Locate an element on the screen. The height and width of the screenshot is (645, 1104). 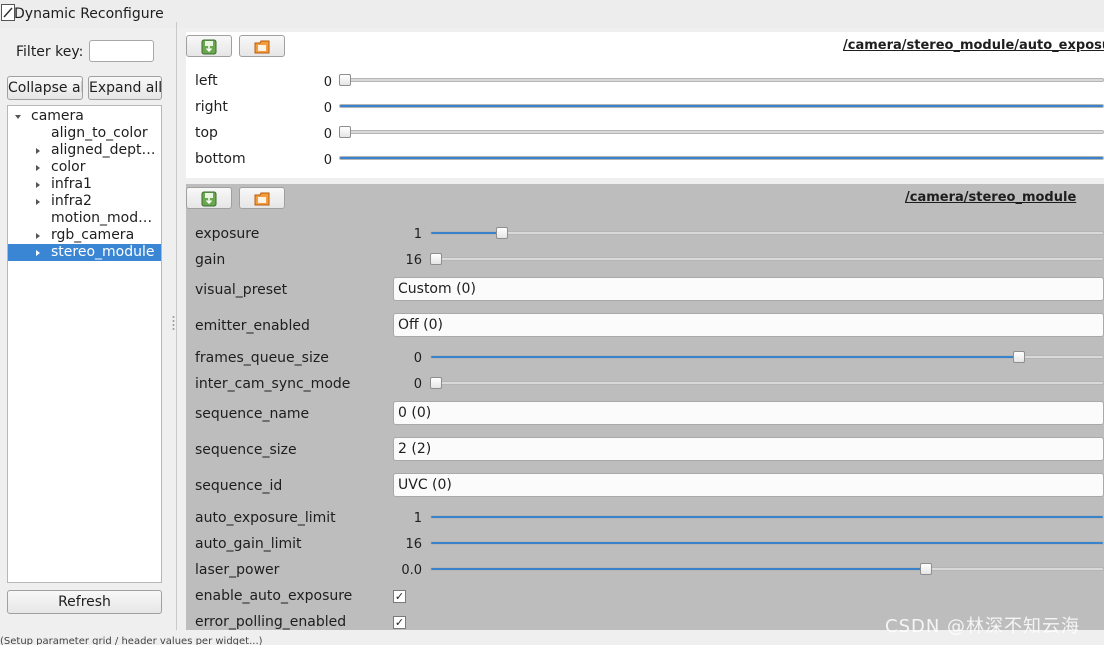
title-bar: Dynamic Reconfigure is located at coordinates (552, 14).